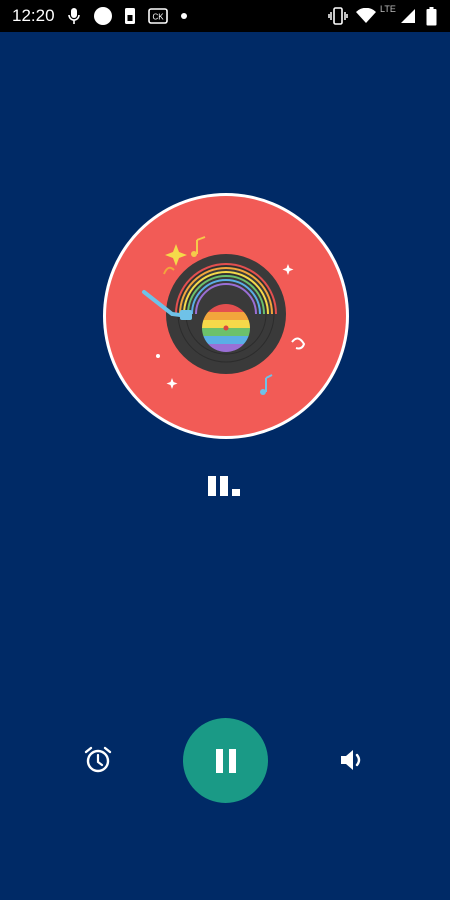 The height and width of the screenshot is (900, 450). What do you see at coordinates (74, 16) in the screenshot?
I see `mic-icon` at bounding box center [74, 16].